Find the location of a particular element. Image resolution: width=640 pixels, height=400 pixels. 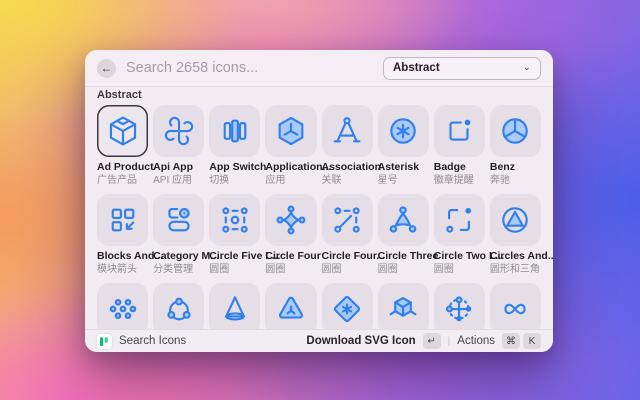

icon-tile-circle-three is located at coordinates (403, 220).